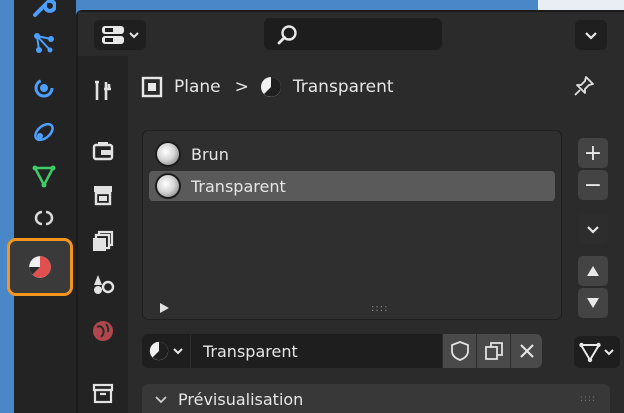 The height and width of the screenshot is (413, 624). Describe the element at coordinates (376, 398) in the screenshot. I see `preview-panel-header: Prévisualisation ::::` at that location.